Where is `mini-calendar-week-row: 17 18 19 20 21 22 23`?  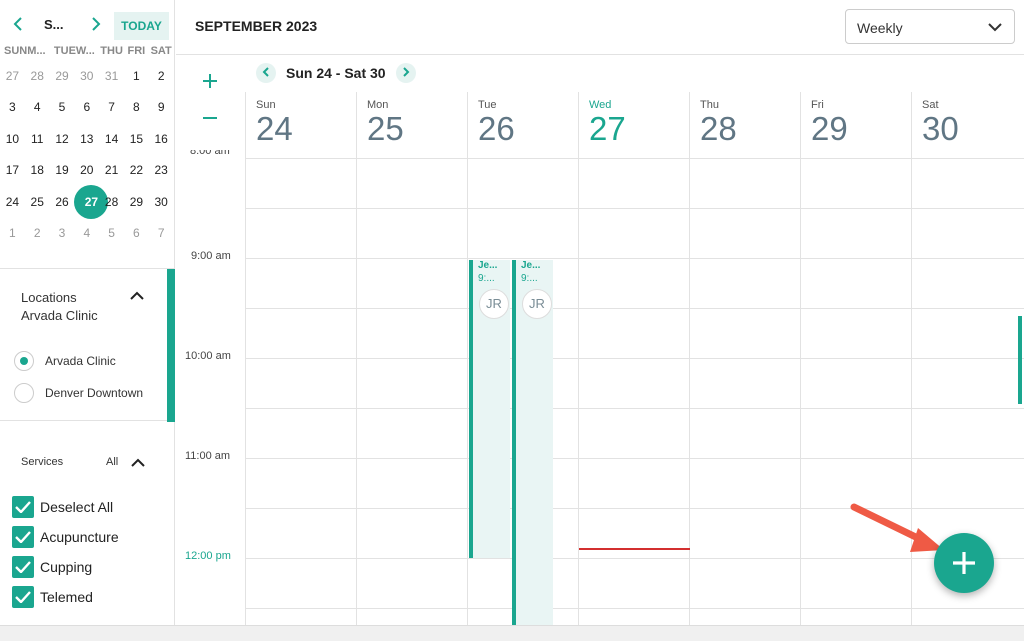 mini-calendar-week-row: 17 18 19 20 21 22 23 is located at coordinates (87, 171).